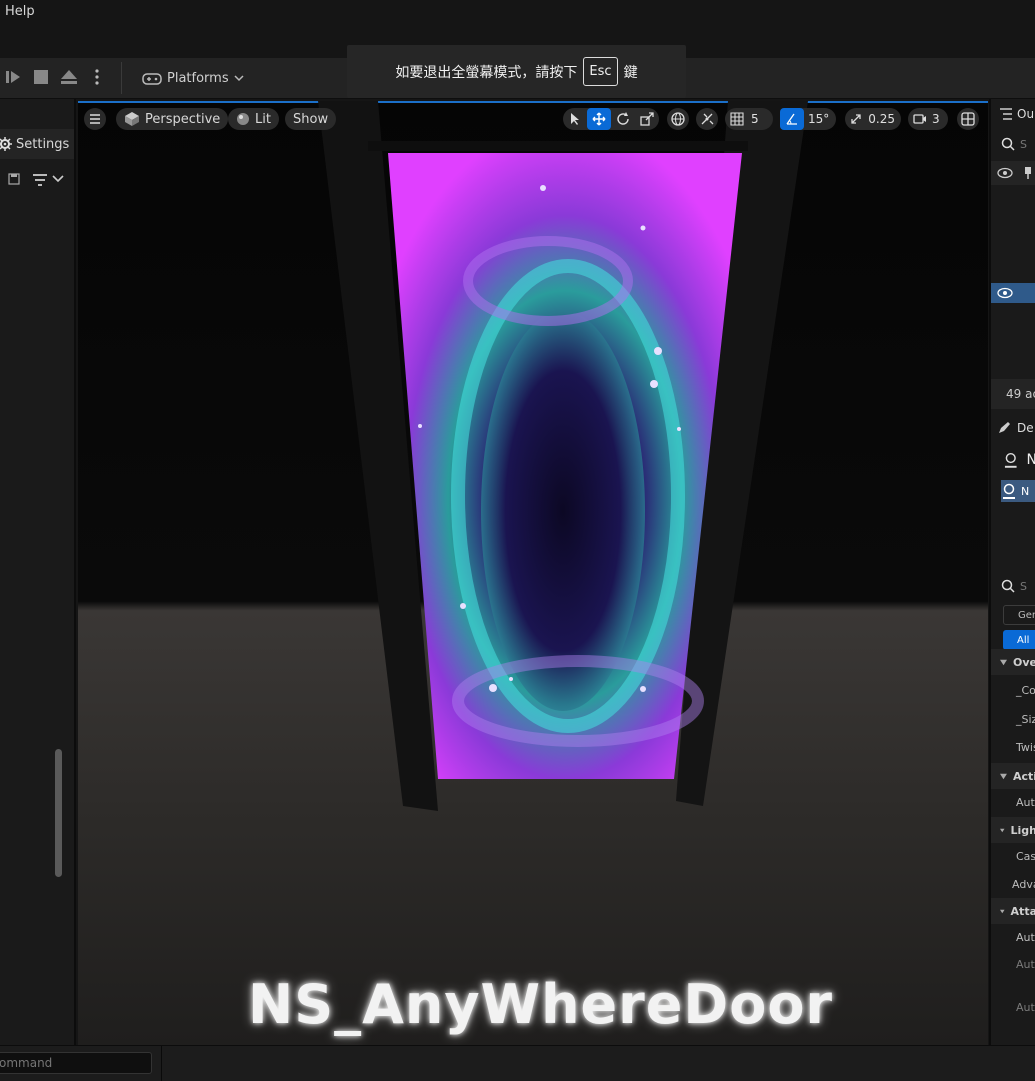 This screenshot has height=1081, width=1035. I want to click on left-panel-tools, so click(37, 180).